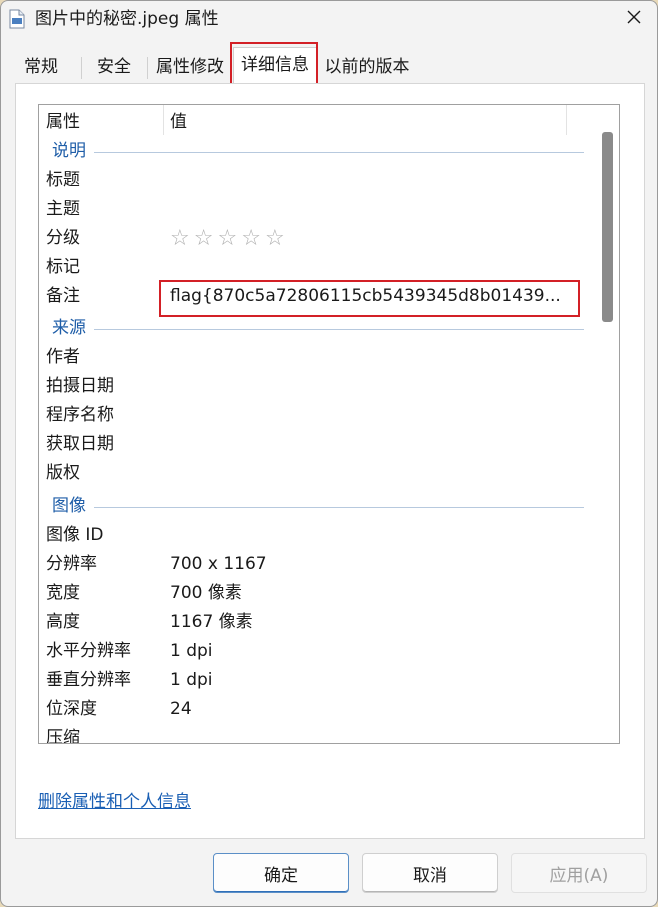 Image resolution: width=658 pixels, height=907 pixels. Describe the element at coordinates (430, 873) in the screenshot. I see `cancel-button: 取消` at that location.